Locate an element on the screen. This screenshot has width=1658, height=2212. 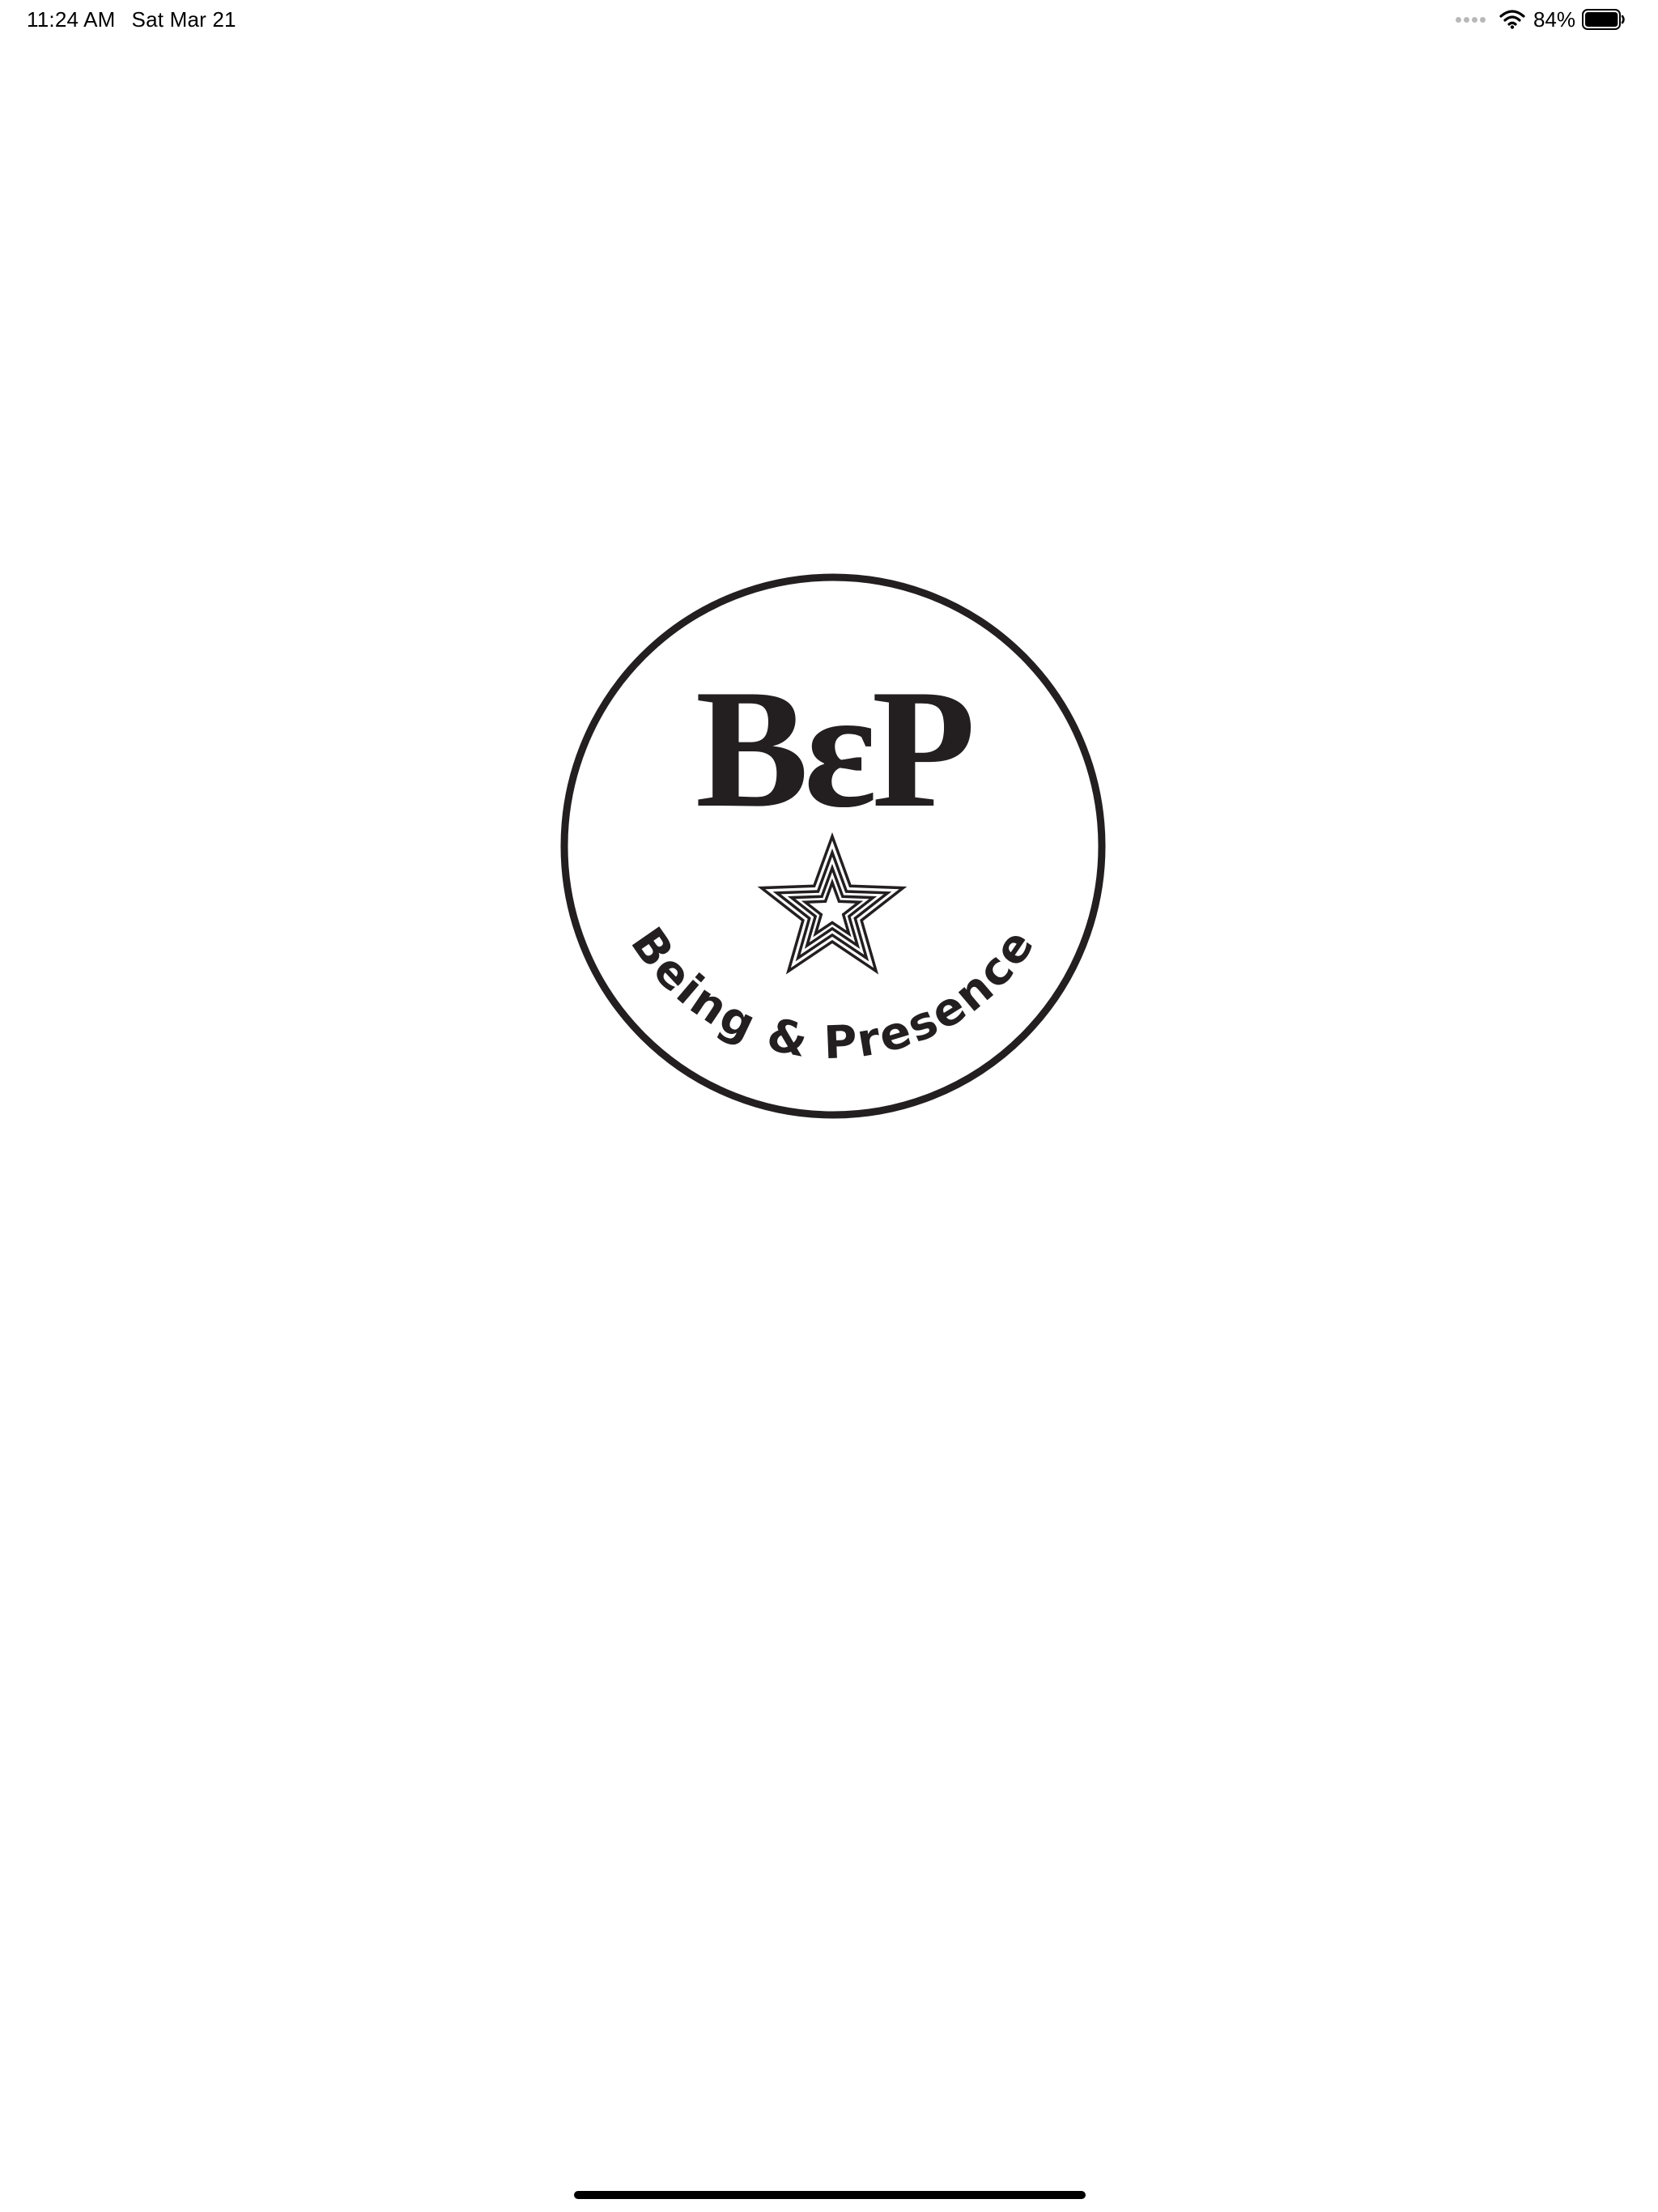
battery-percent: 84% is located at coordinates (1554, 19).